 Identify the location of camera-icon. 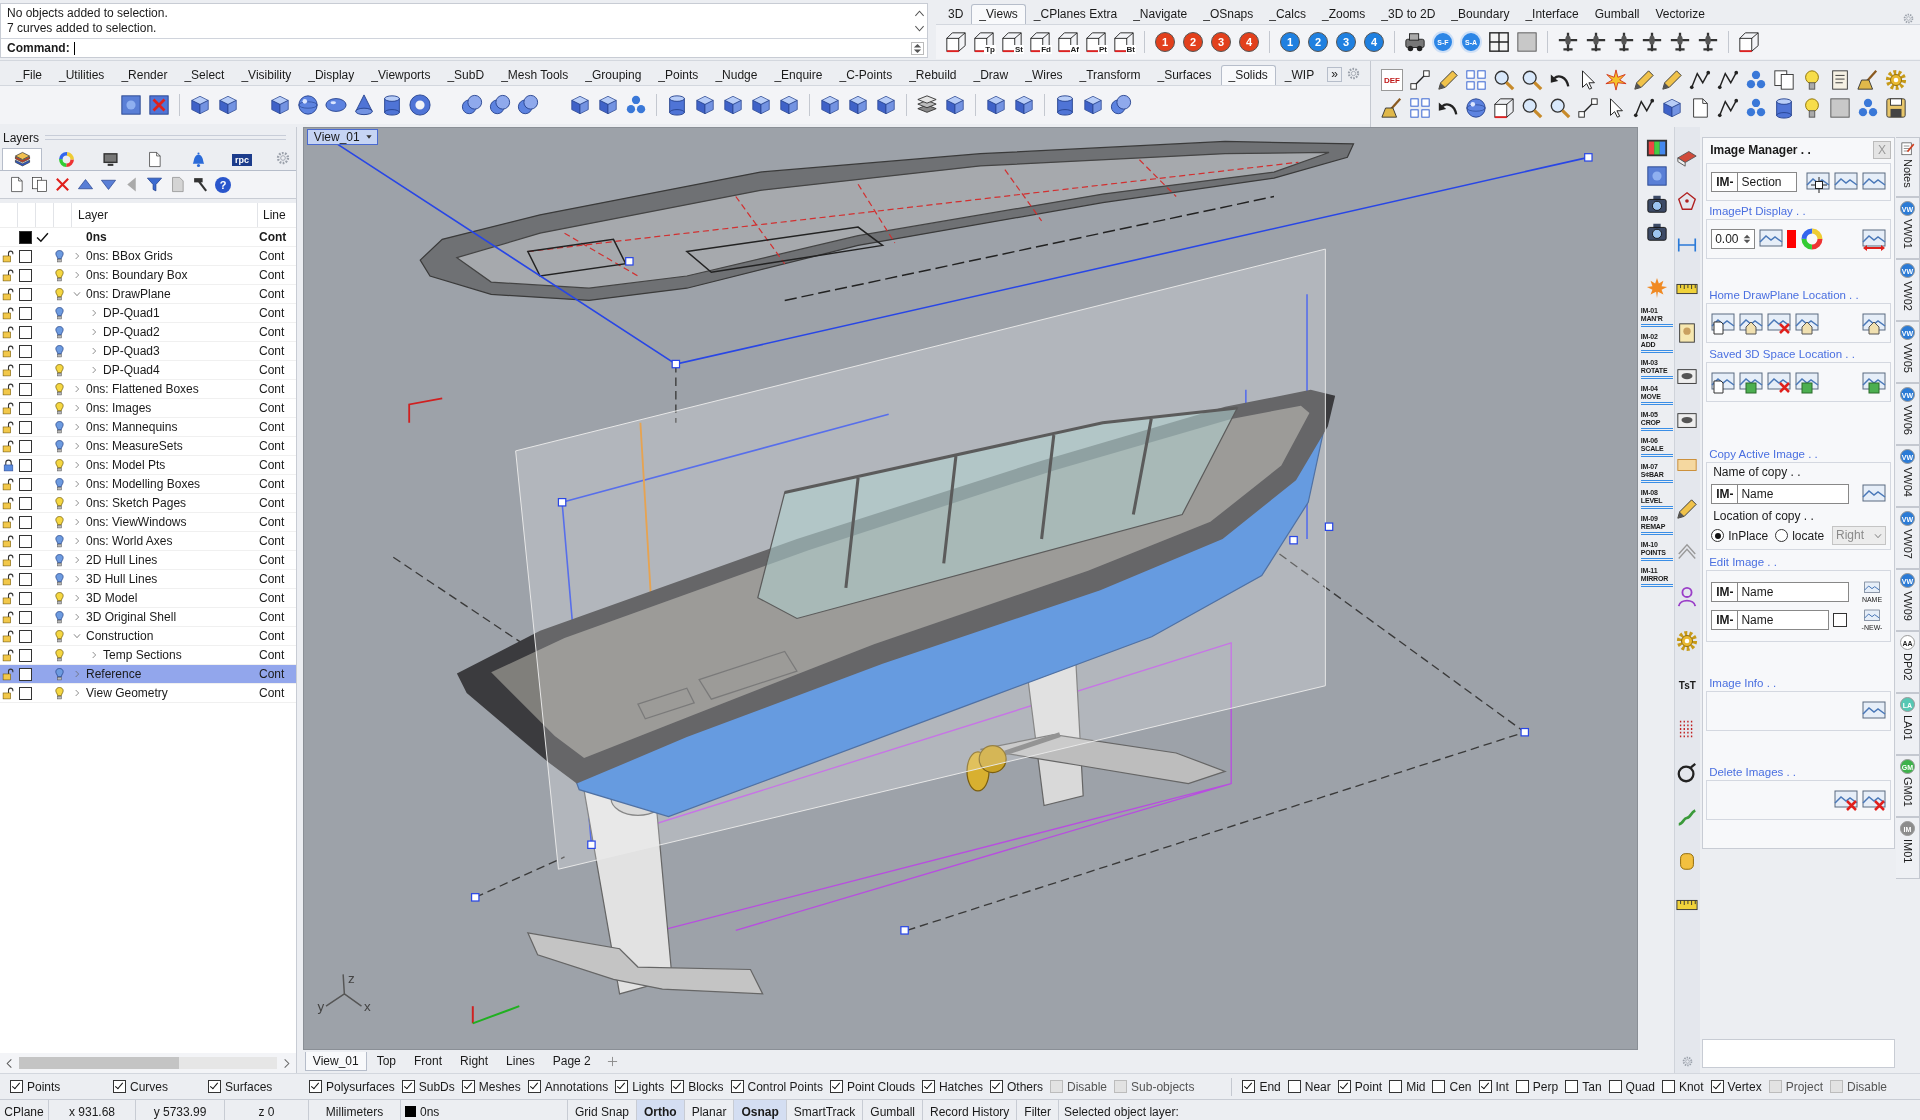
(1656, 204).